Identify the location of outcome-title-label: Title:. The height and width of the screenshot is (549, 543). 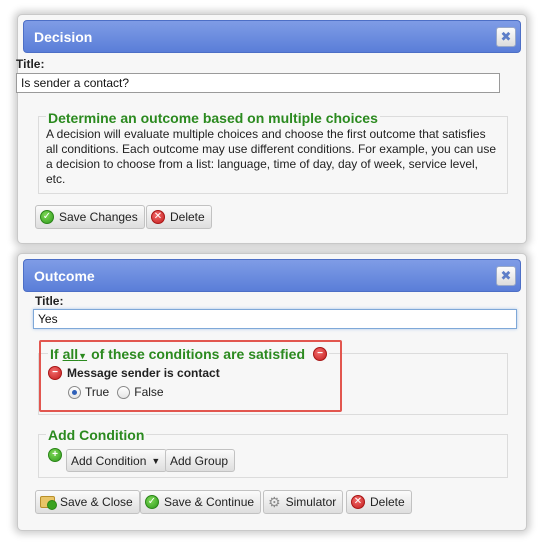
(49, 301).